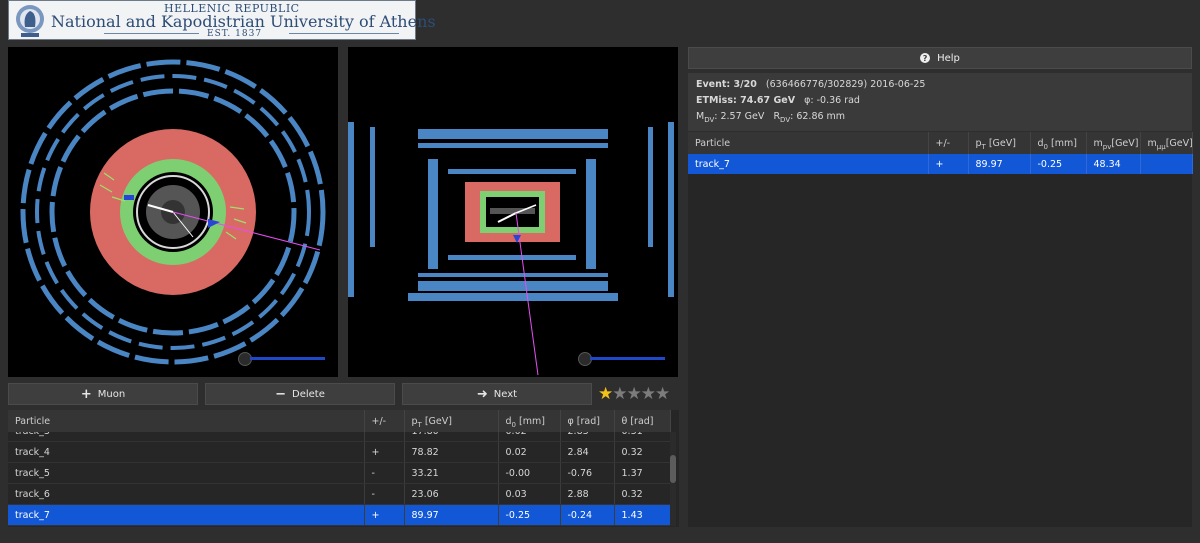 The image size is (1200, 543). Describe the element at coordinates (451, 494) in the screenshot. I see `cell-pt: 23.06` at that location.